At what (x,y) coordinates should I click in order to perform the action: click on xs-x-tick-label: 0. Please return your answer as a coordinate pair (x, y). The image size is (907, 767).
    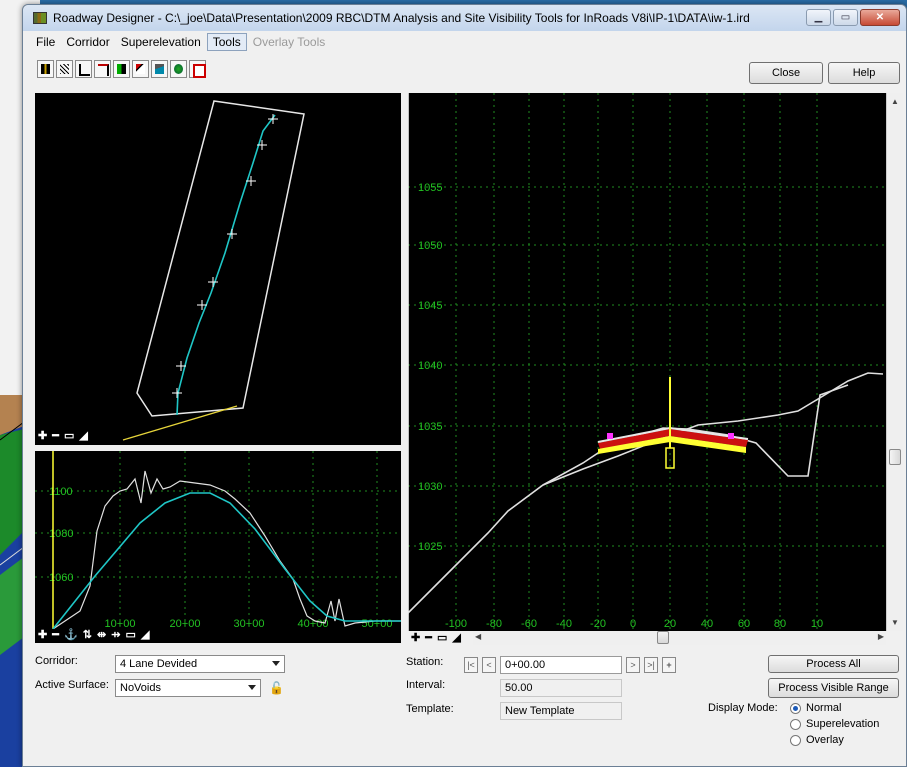
    Looking at the image, I should click on (633, 624).